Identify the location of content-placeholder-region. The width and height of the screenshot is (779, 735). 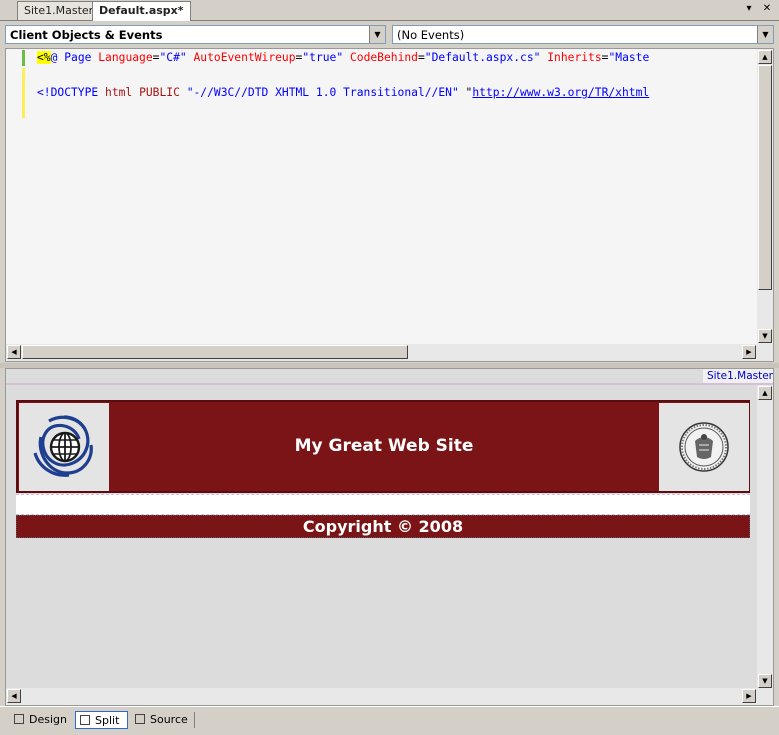
(383, 504).